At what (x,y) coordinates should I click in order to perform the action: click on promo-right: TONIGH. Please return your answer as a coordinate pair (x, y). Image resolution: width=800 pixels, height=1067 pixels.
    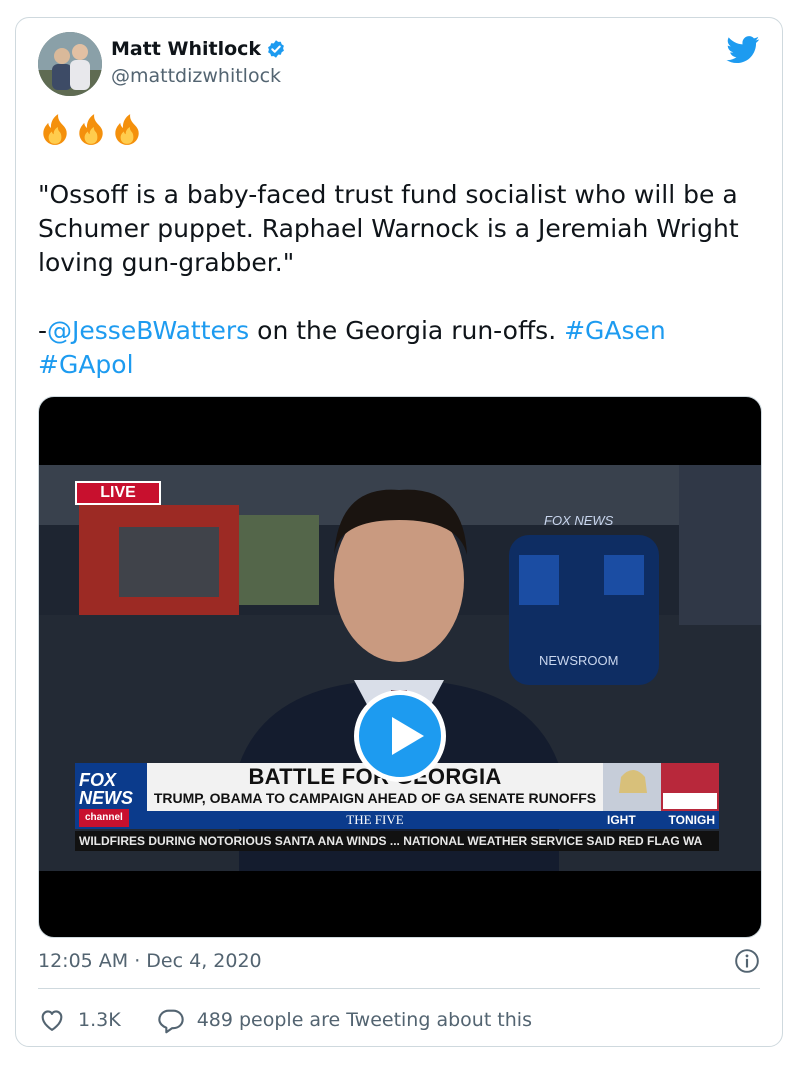
    Looking at the image, I should click on (691, 820).